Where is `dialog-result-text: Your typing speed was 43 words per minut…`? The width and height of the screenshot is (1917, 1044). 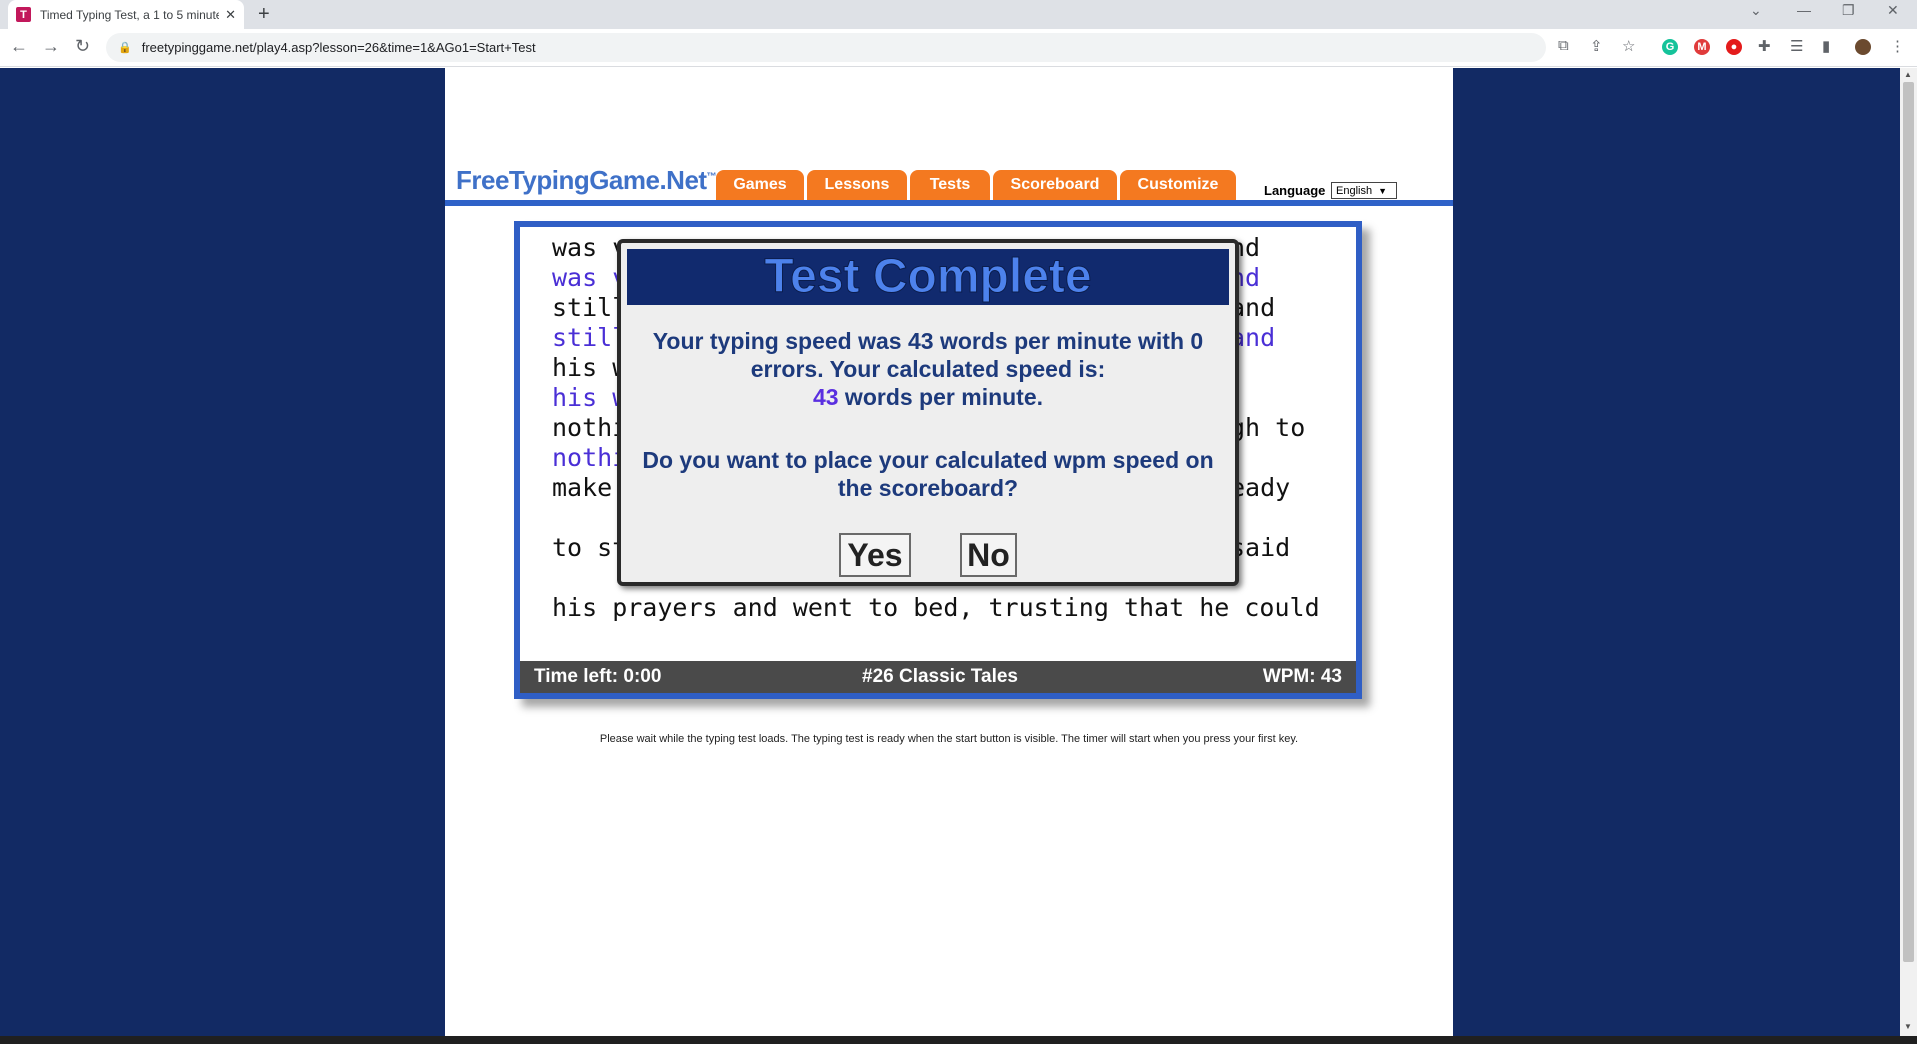 dialog-result-text: Your typing speed was 43 words per minut… is located at coordinates (928, 369).